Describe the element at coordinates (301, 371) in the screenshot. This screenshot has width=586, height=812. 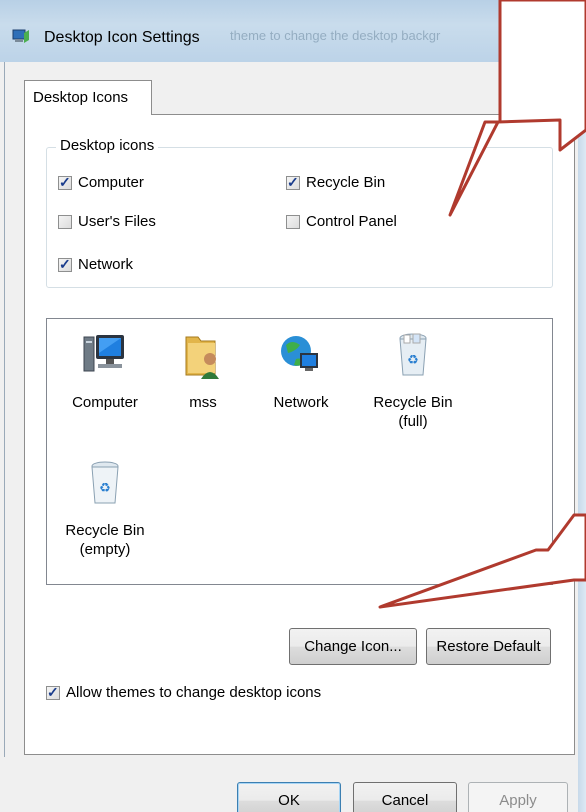
I see `list-item-network: Network` at that location.